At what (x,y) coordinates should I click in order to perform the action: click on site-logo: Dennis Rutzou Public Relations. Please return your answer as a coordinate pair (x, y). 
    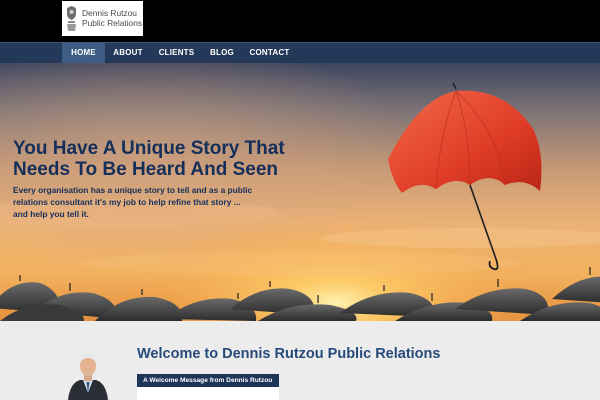
    Looking at the image, I should click on (102, 18).